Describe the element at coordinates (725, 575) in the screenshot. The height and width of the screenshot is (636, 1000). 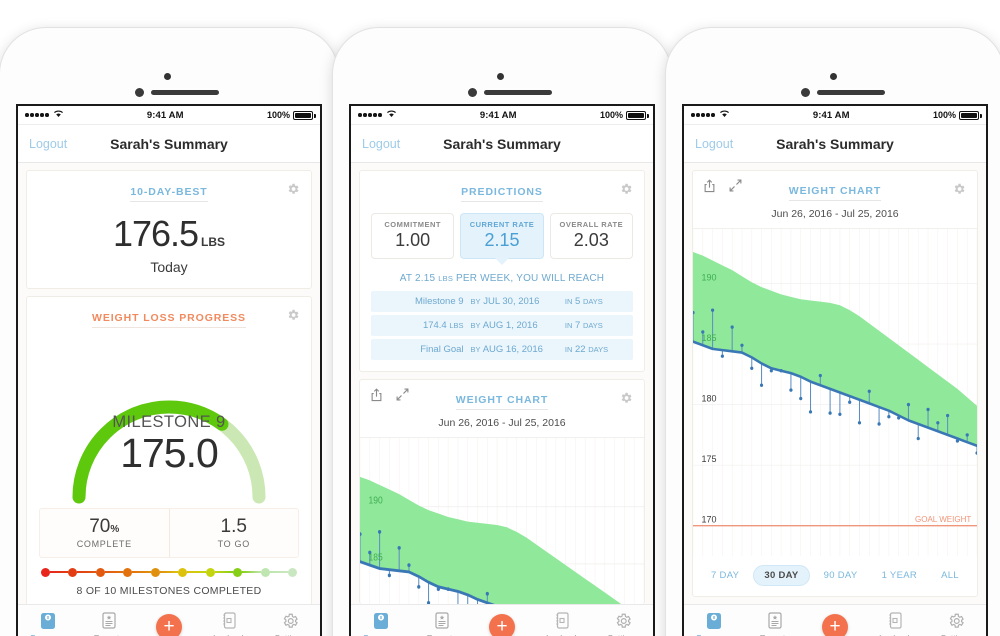
I see `time-range-7-day: 7 DAY` at that location.